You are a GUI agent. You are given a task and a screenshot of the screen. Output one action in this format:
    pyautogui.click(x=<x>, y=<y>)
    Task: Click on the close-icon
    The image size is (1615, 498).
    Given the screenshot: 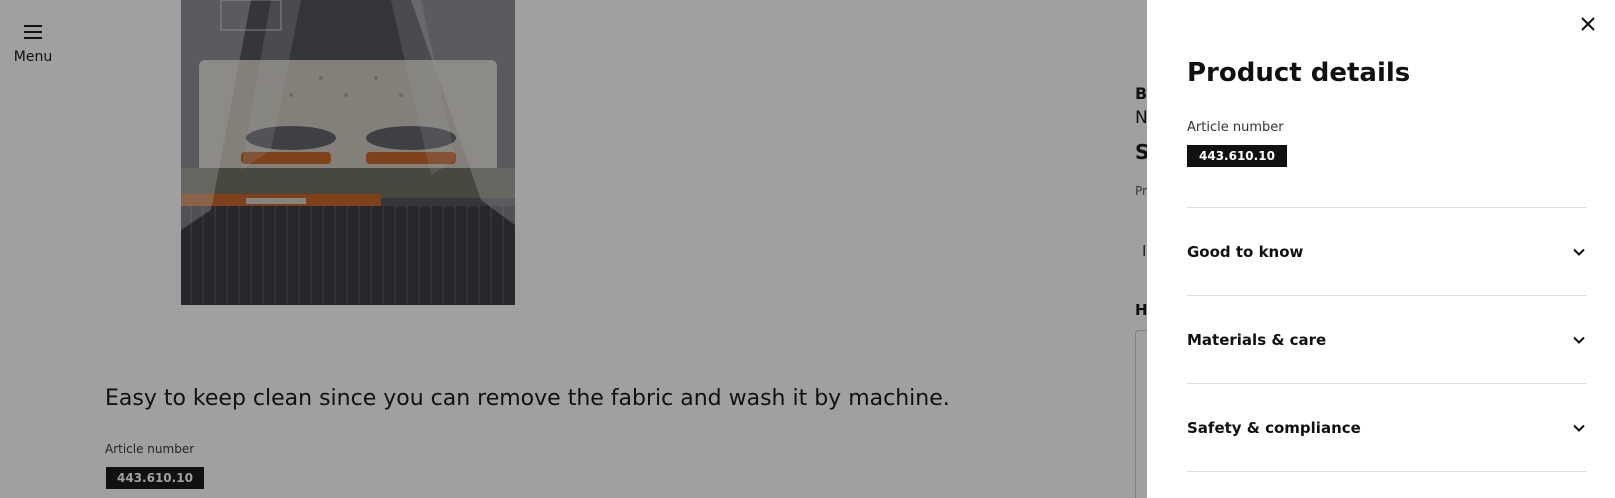 What is the action you would take?
    pyautogui.click(x=1588, y=24)
    